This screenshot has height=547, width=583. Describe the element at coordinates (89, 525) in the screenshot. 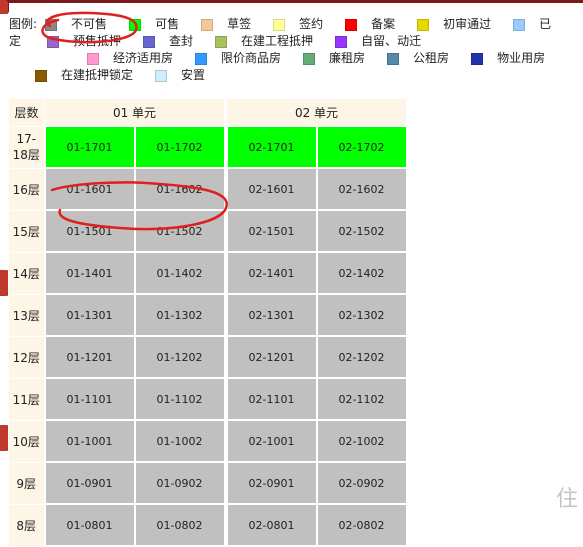

I see `room-cell: 01-0801` at that location.